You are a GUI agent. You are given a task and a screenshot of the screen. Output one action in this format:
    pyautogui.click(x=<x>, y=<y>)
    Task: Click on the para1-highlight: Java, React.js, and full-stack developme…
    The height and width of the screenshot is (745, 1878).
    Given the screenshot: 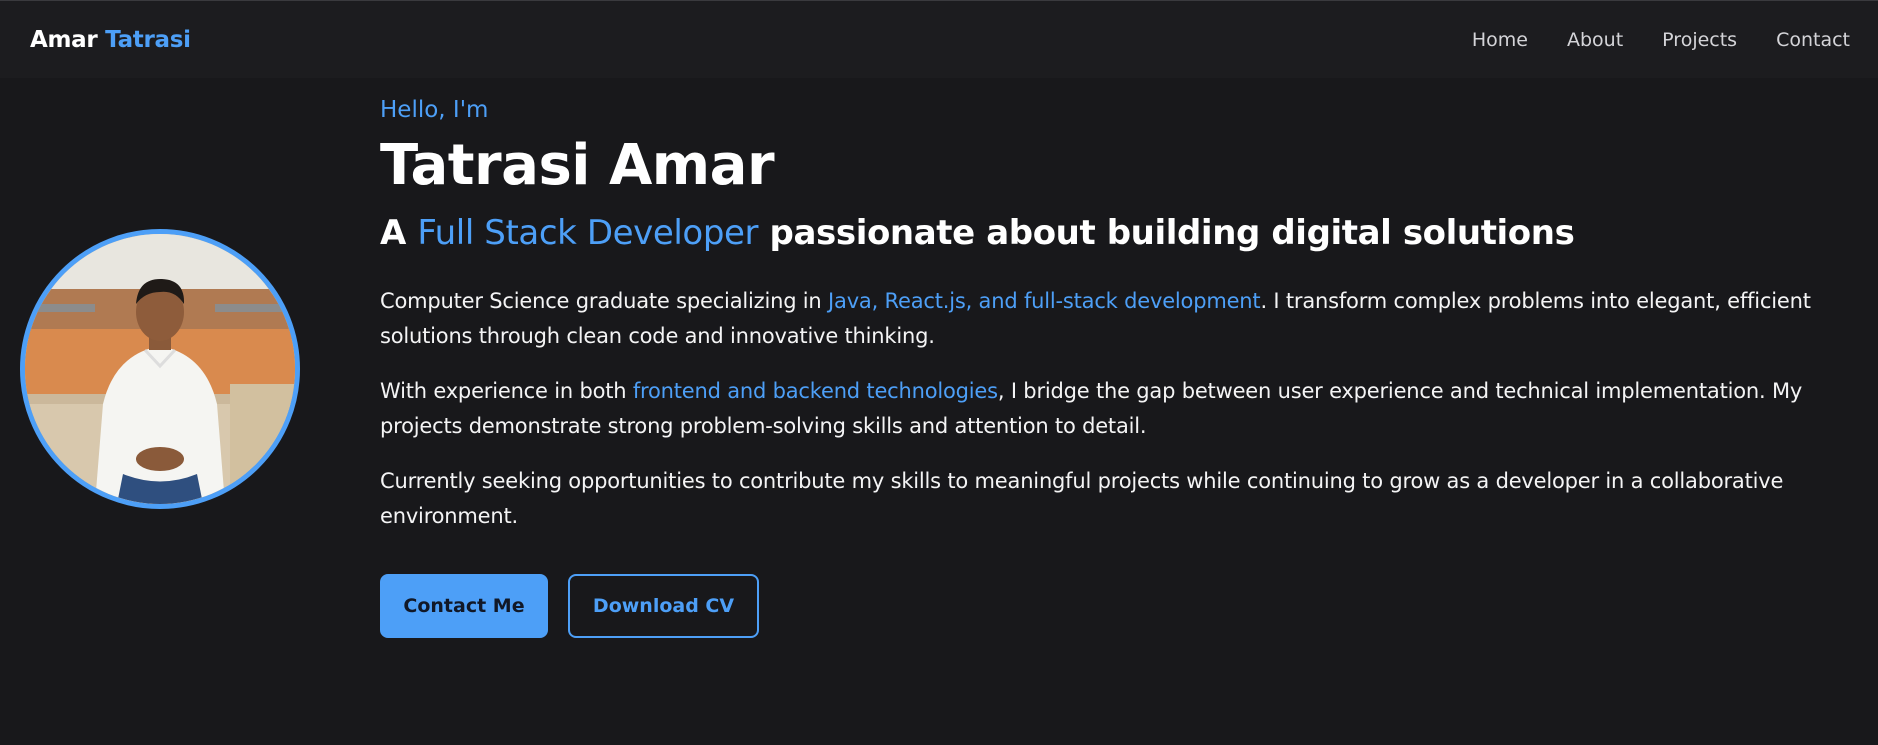 What is the action you would take?
    pyautogui.click(x=1044, y=301)
    